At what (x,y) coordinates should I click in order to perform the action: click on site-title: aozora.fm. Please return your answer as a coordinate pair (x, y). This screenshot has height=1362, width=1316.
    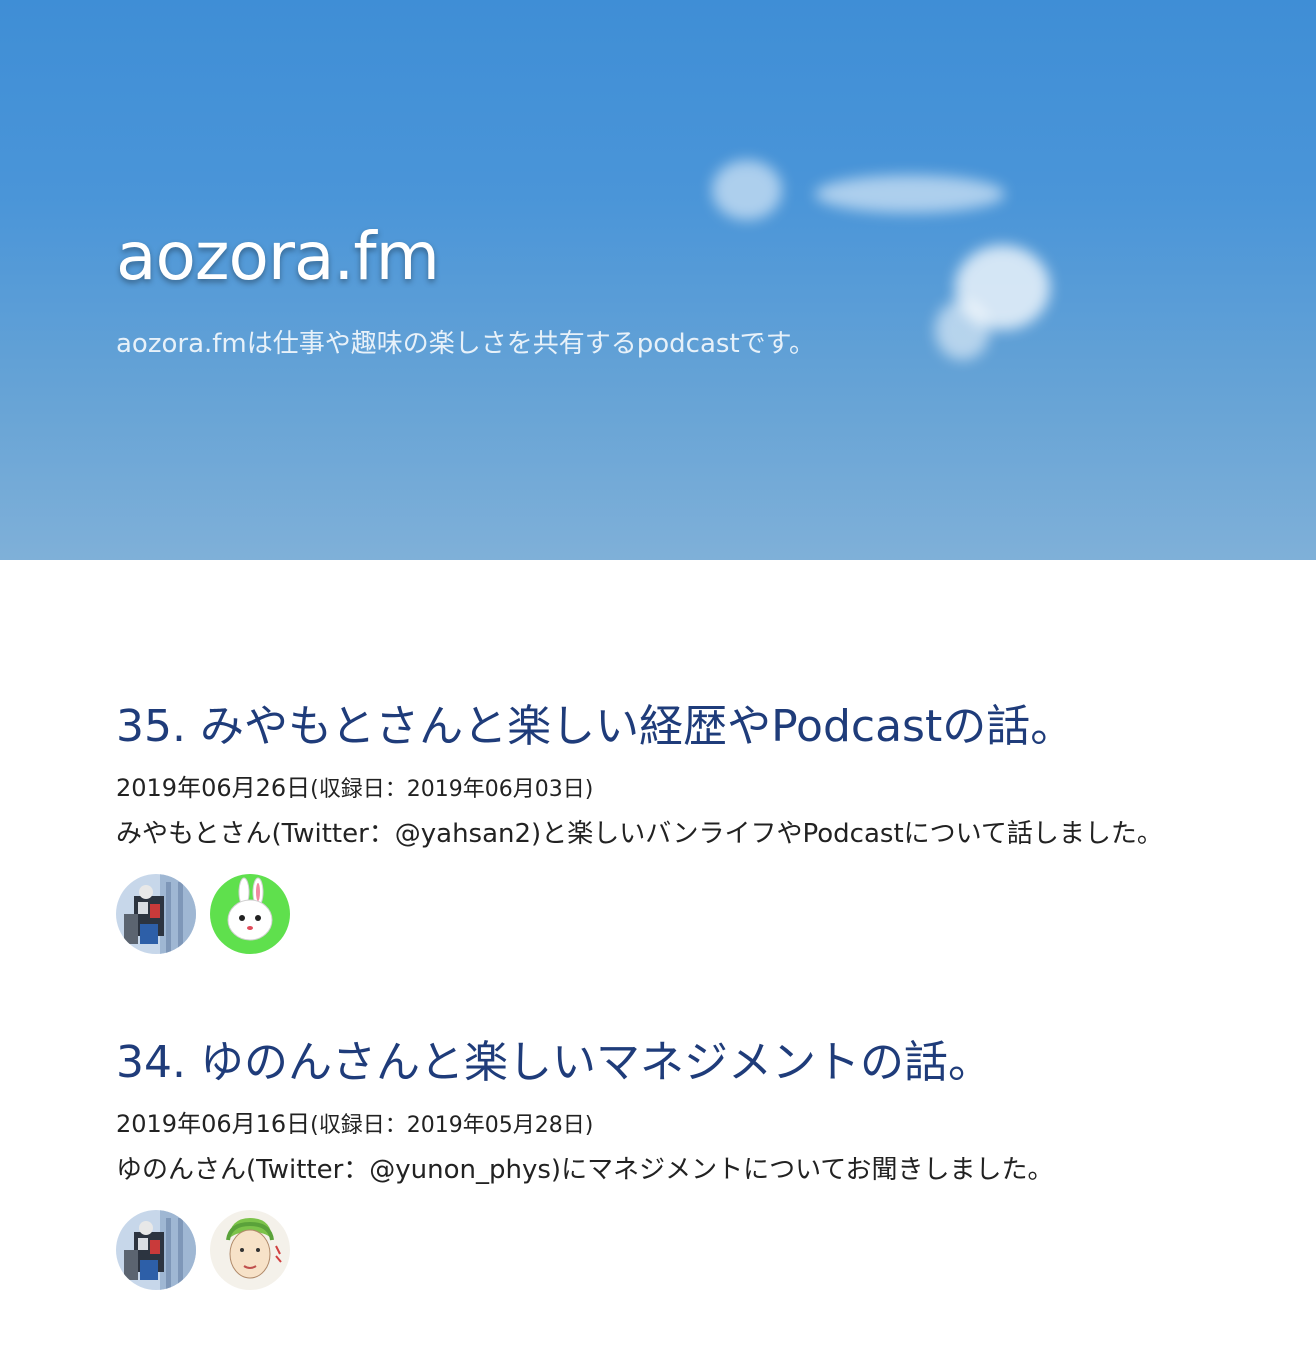
    Looking at the image, I should click on (278, 257).